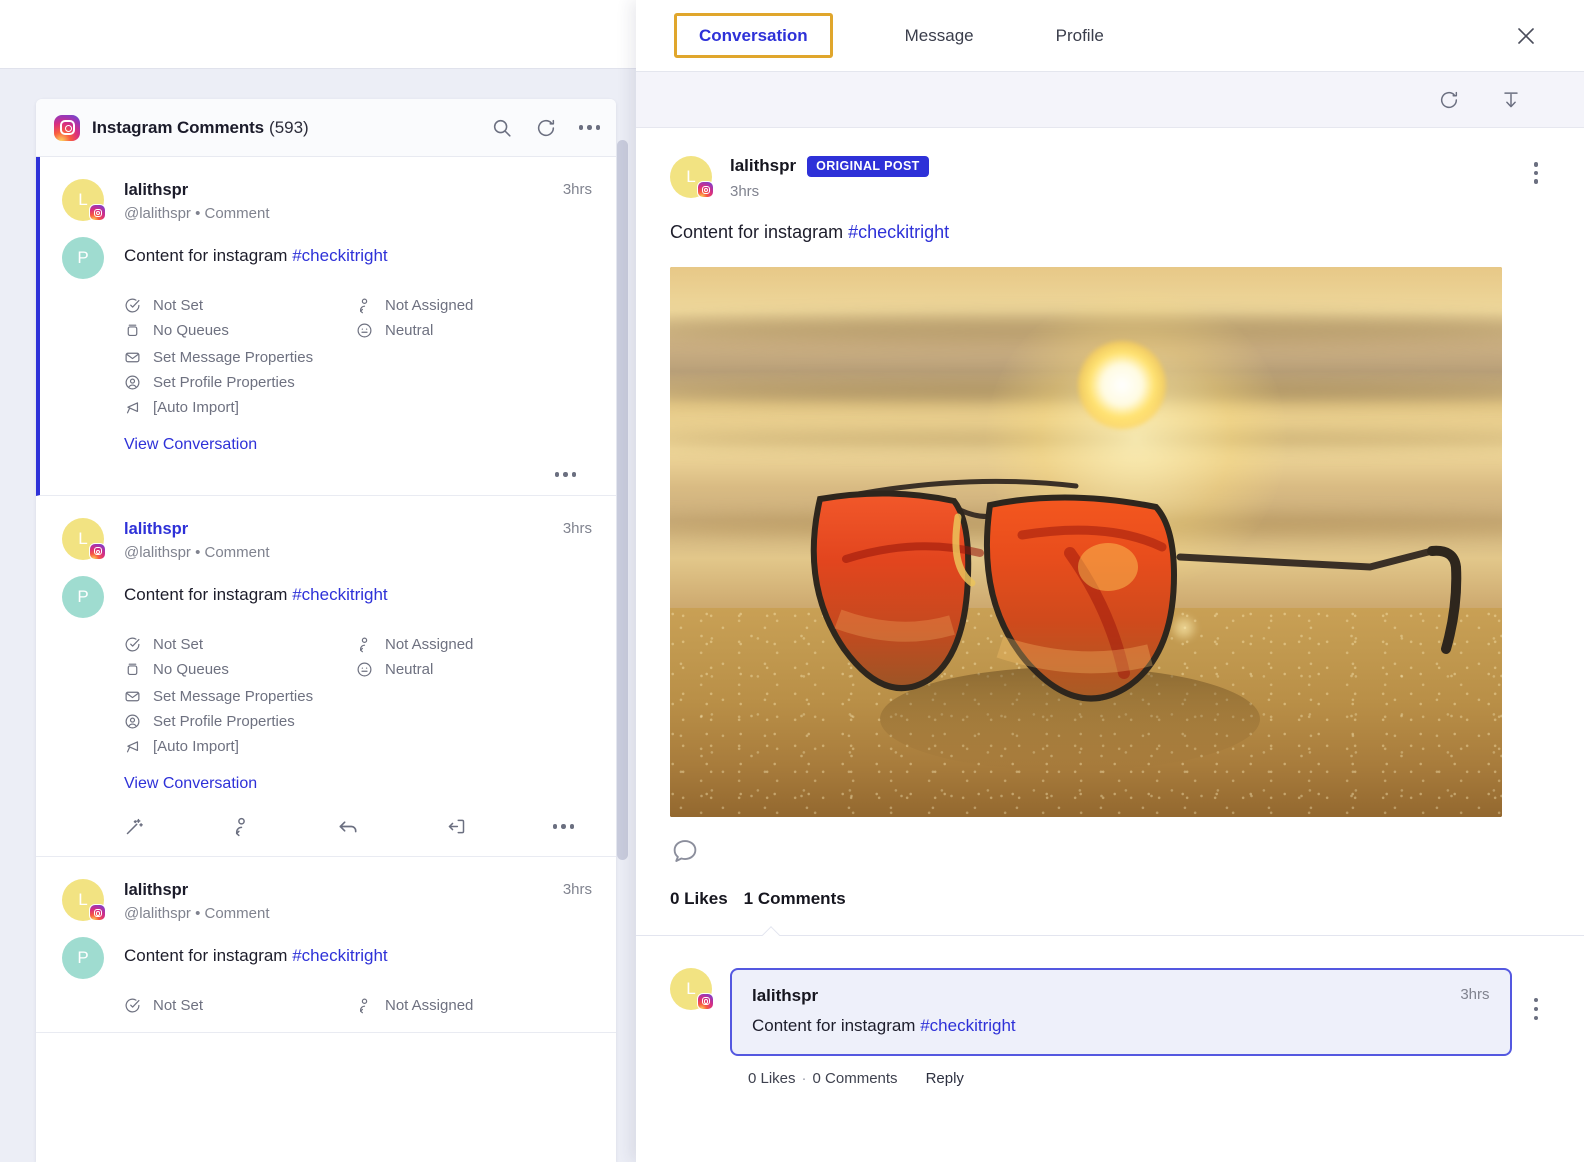  Describe the element at coordinates (763, 166) in the screenshot. I see `original-post-username: lalithspr` at that location.